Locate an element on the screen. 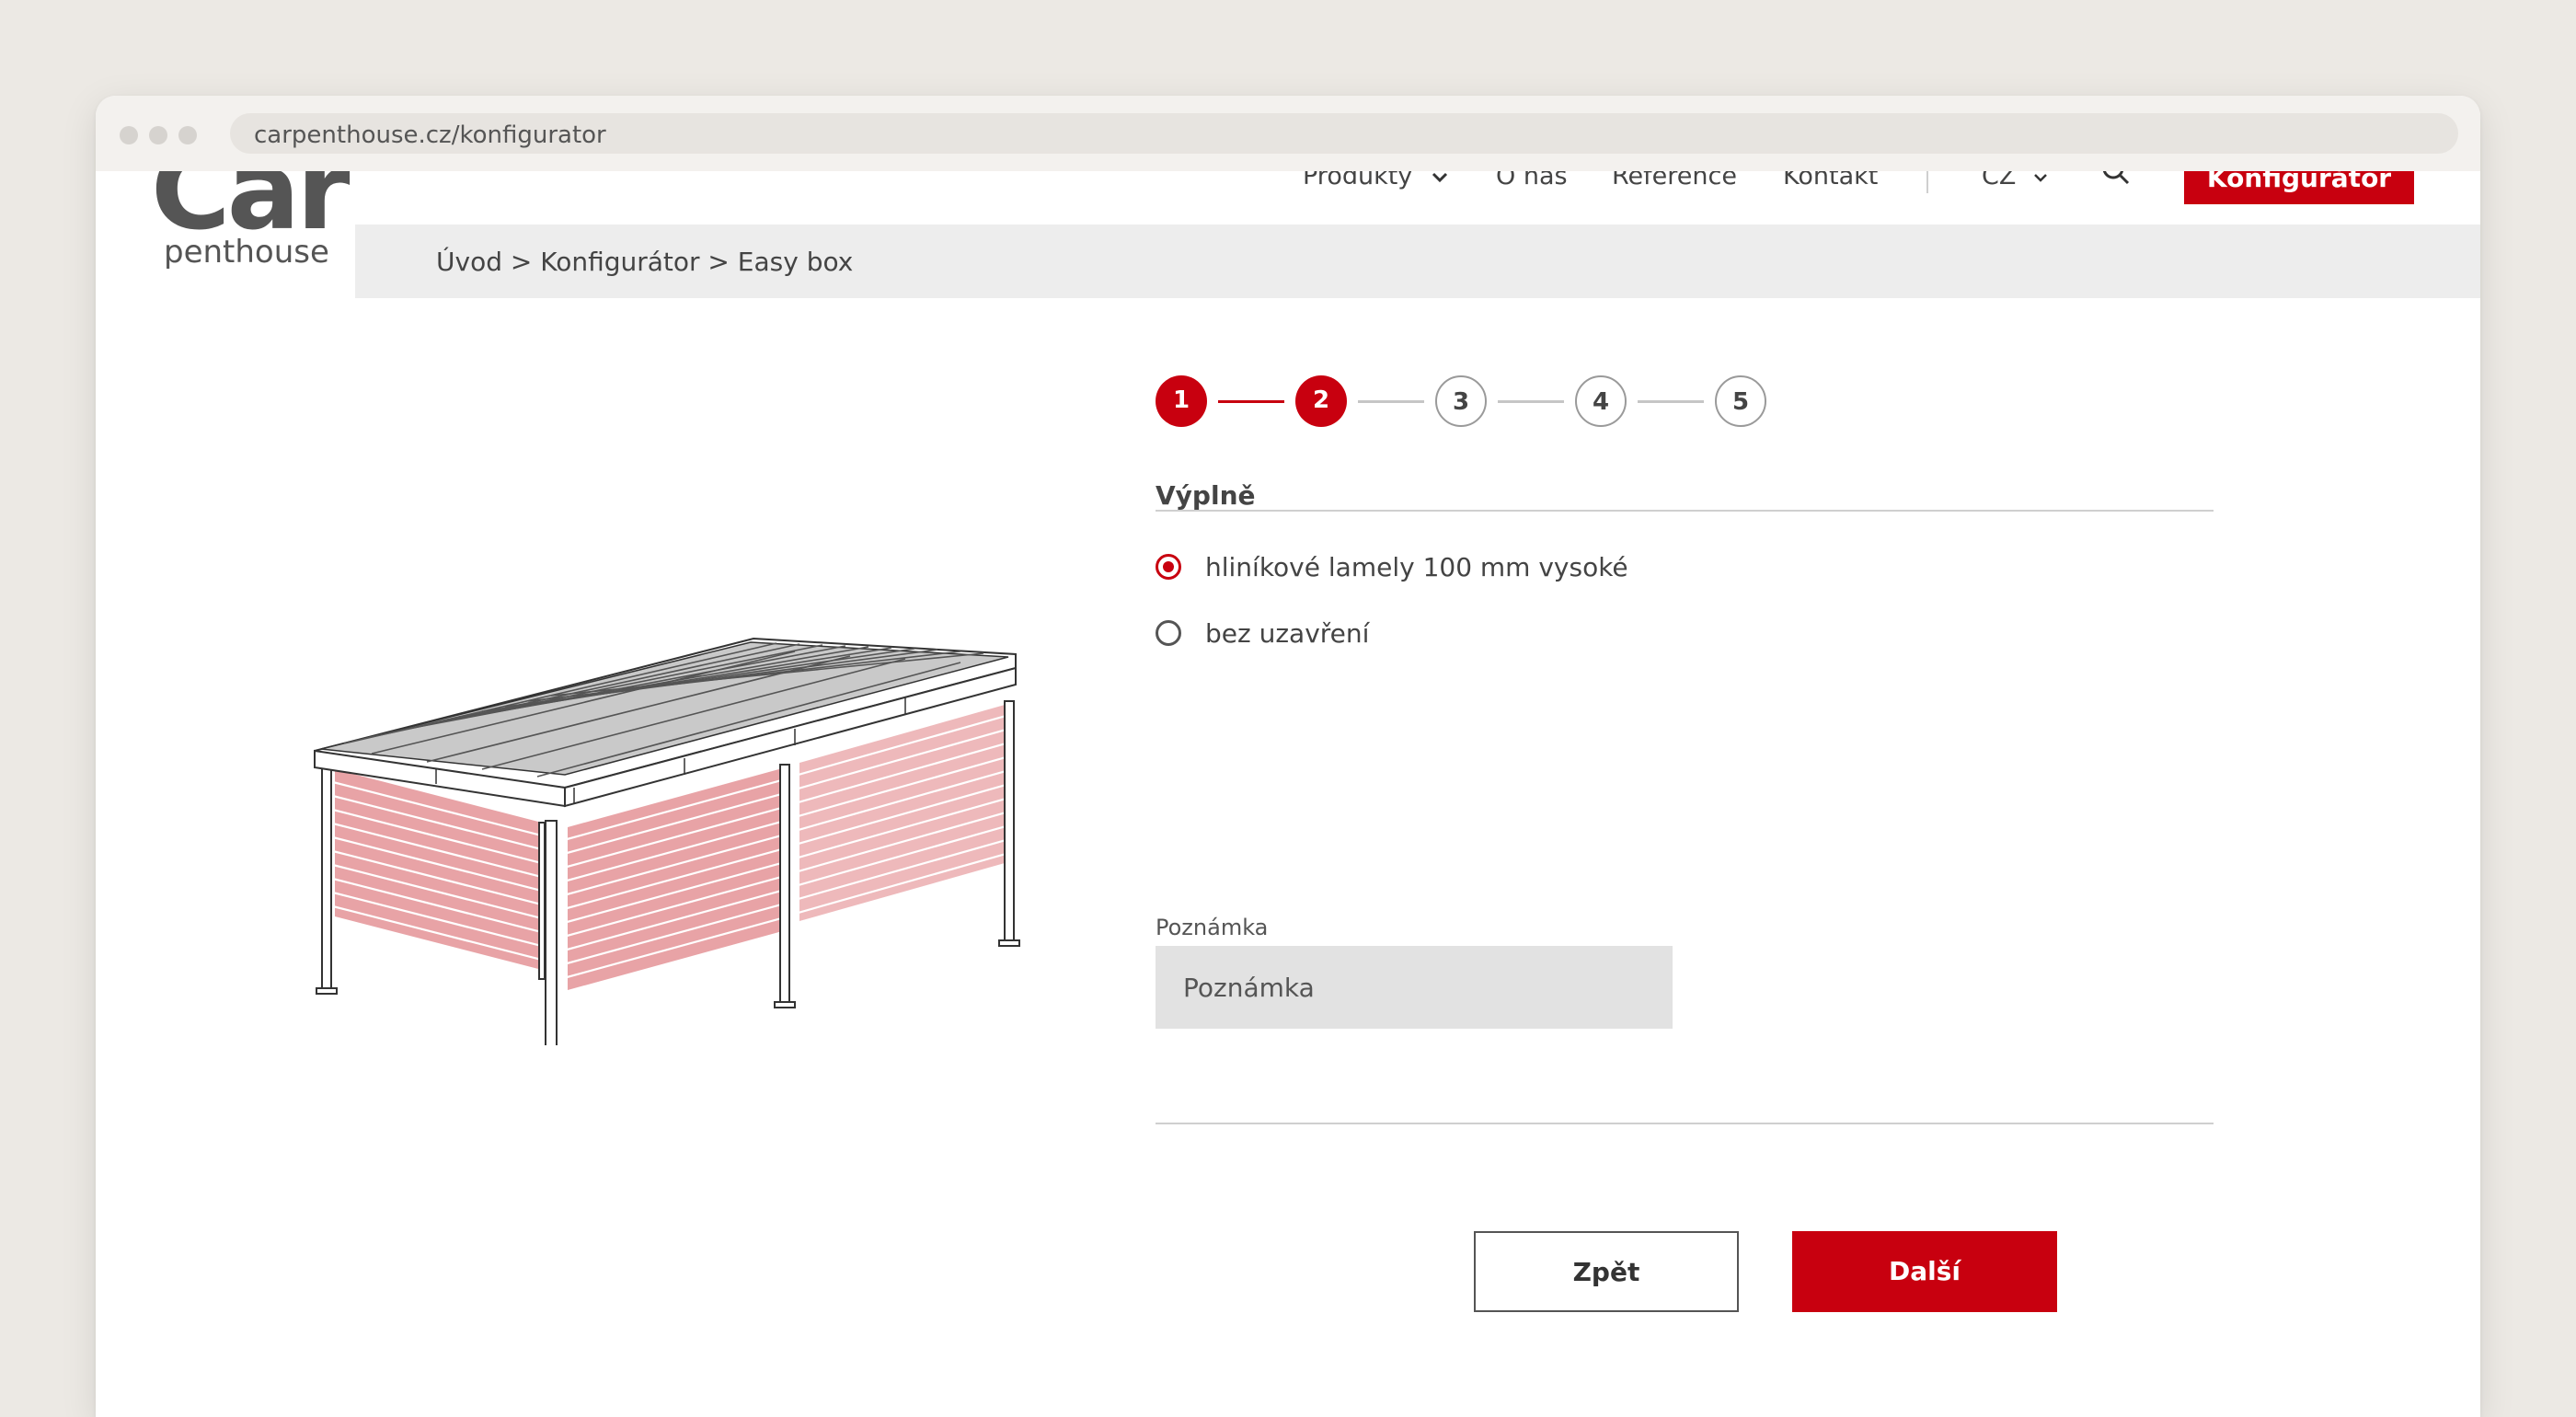  lamella-wall-back is located at coordinates (902, 813).